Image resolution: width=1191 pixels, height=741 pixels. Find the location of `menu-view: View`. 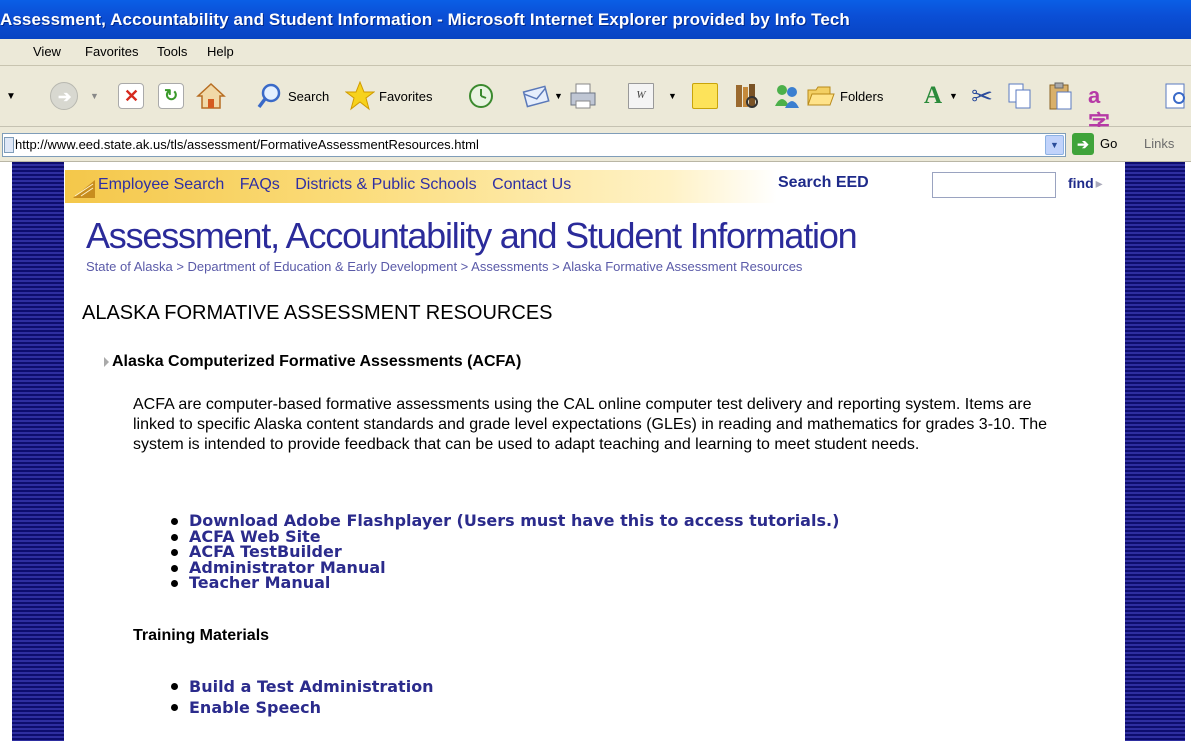

menu-view: View is located at coordinates (47, 51).